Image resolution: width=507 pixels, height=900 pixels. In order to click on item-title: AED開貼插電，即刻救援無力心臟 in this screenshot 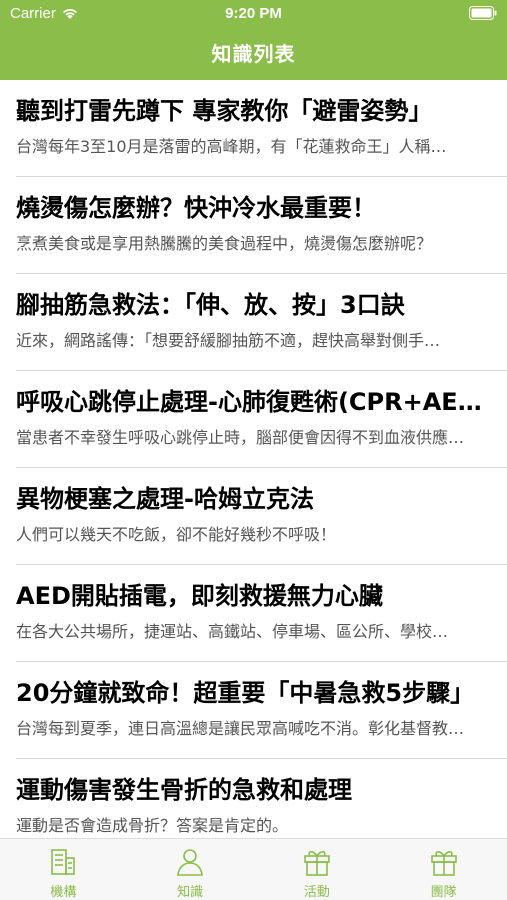, I will do `click(199, 596)`.